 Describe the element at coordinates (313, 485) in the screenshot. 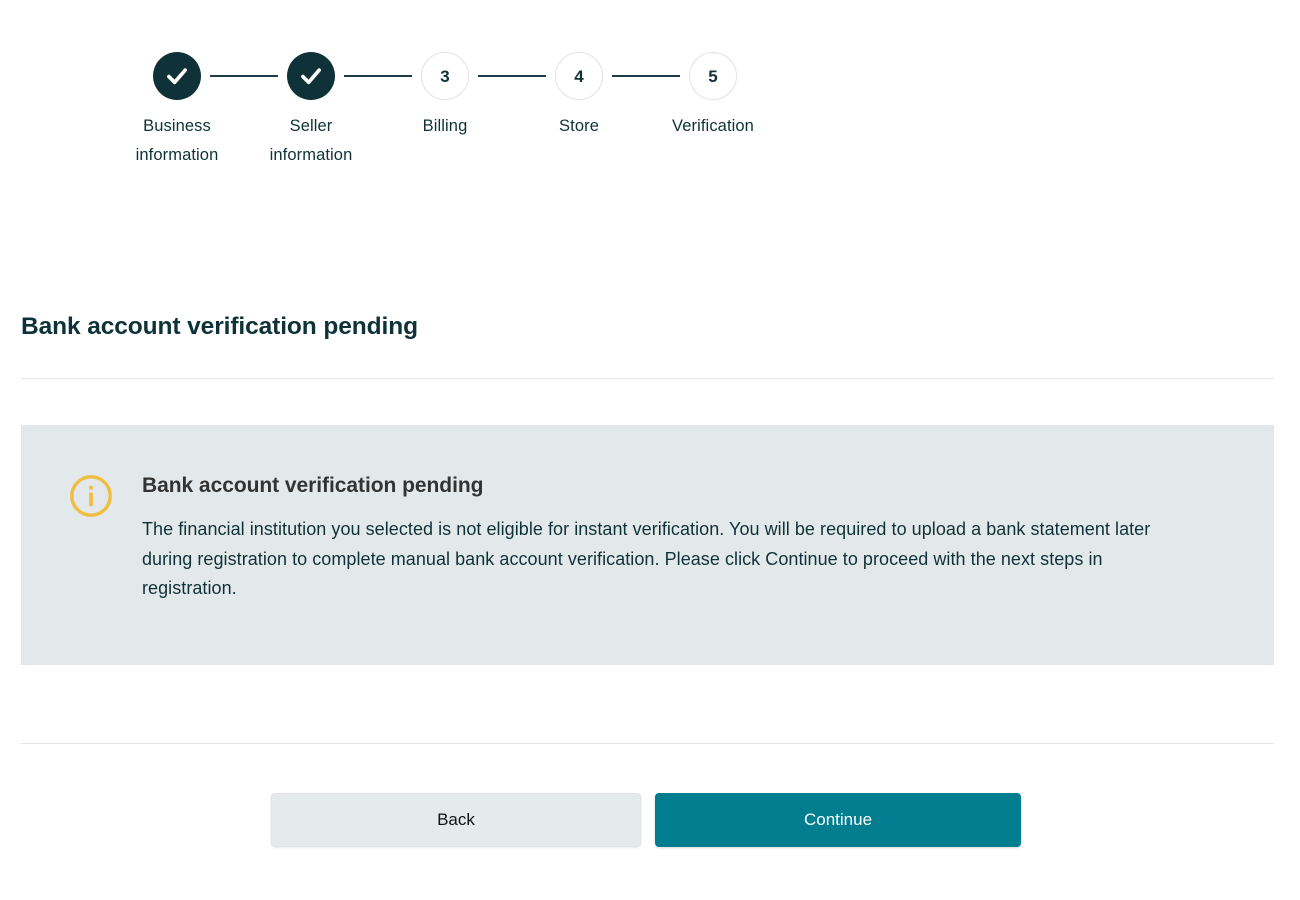

I see `alert-heading: Bank account verification pending` at that location.